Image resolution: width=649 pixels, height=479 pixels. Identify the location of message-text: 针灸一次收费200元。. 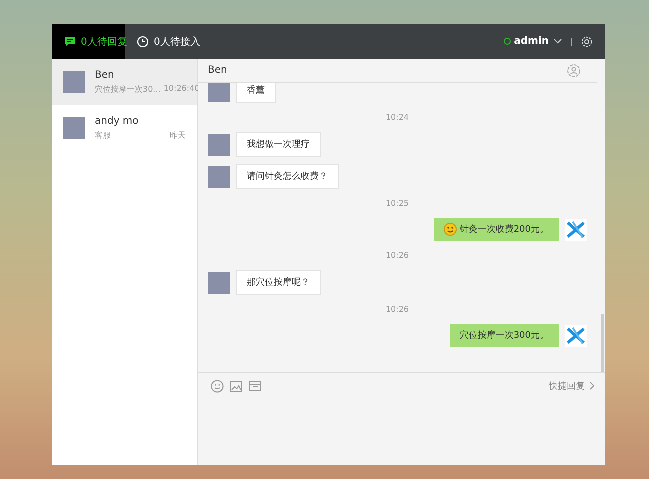
(504, 230).